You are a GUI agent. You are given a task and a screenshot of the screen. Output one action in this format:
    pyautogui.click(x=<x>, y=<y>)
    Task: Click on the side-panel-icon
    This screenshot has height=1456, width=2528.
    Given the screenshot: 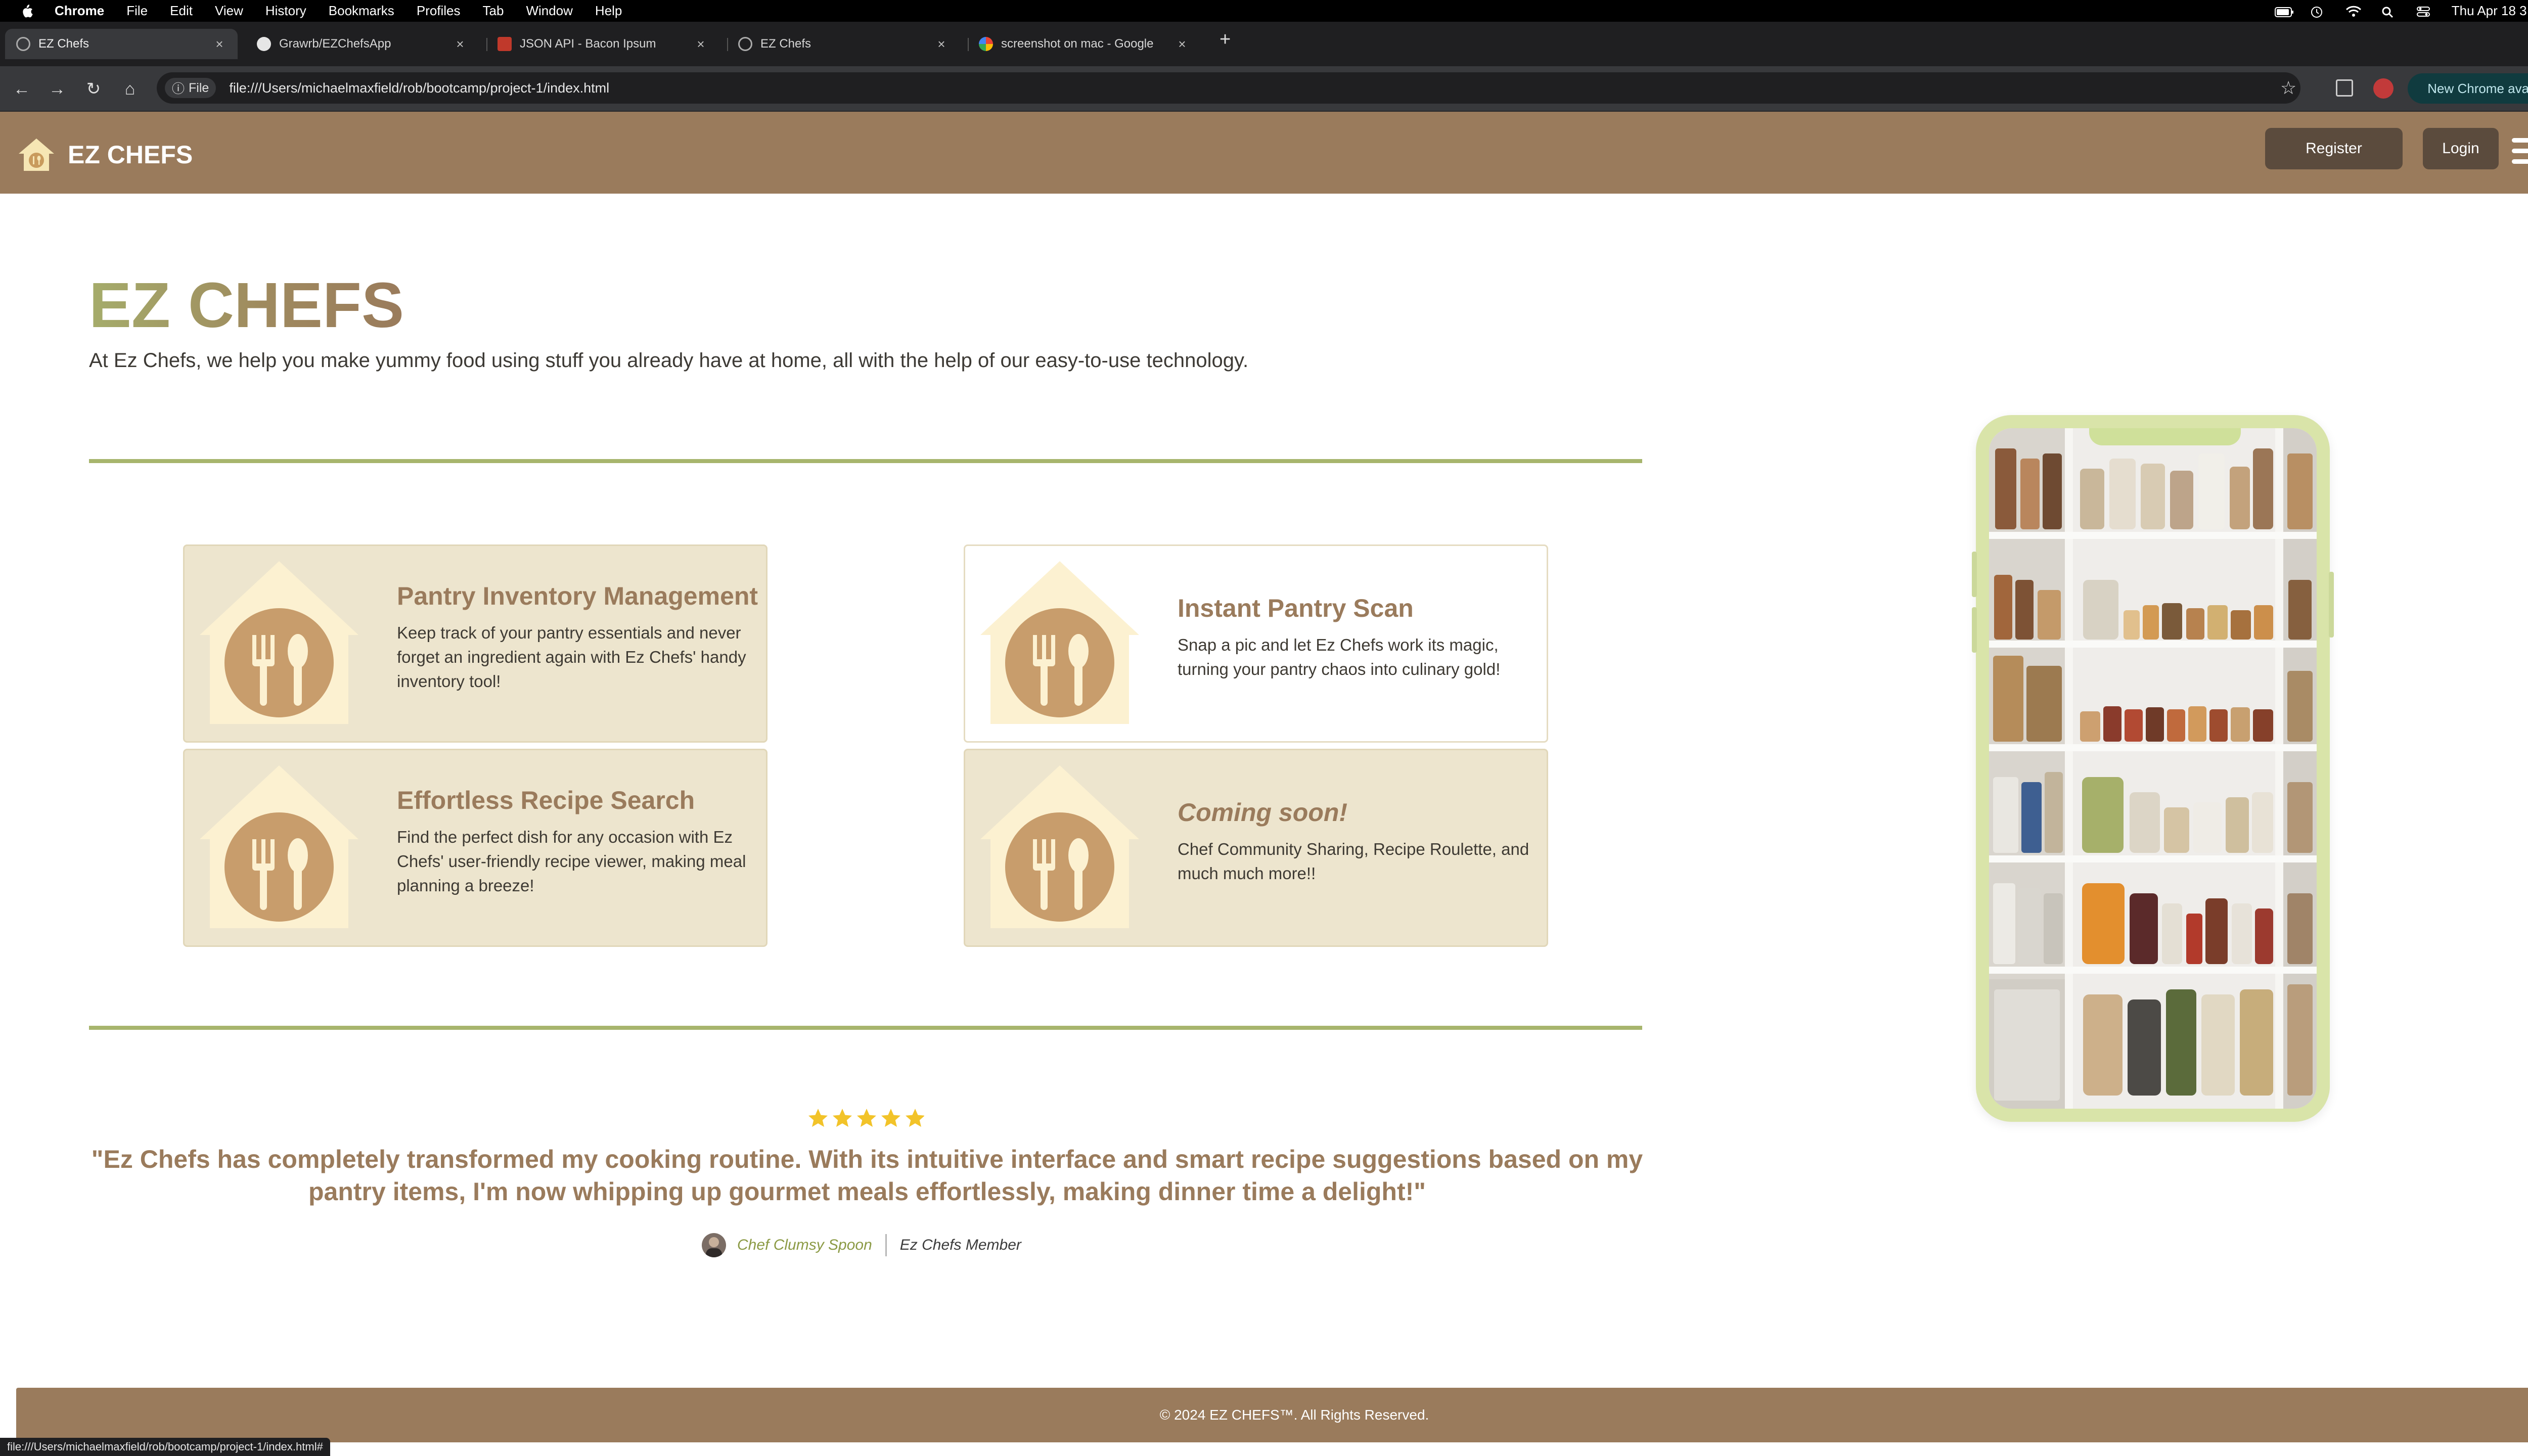 What is the action you would take?
    pyautogui.click(x=2345, y=88)
    